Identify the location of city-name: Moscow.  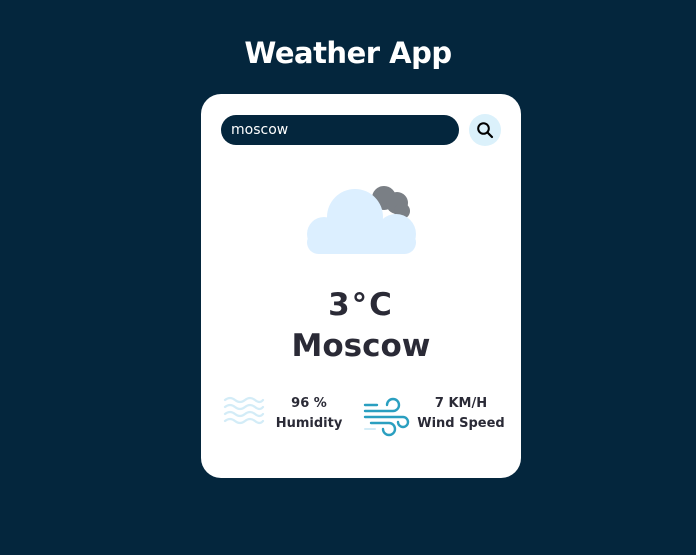
(361, 346).